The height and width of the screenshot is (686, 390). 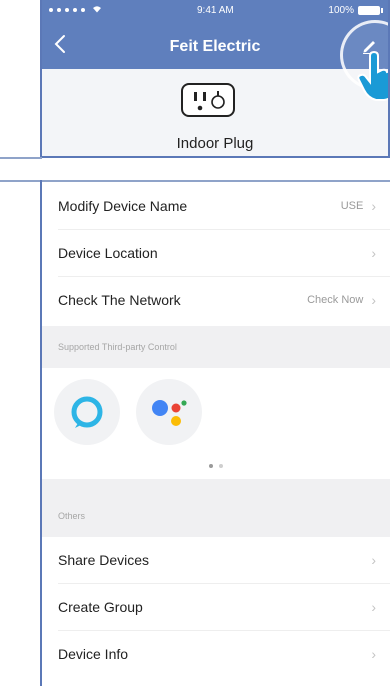 I want to click on signal-indicator, so click(x=75, y=10).